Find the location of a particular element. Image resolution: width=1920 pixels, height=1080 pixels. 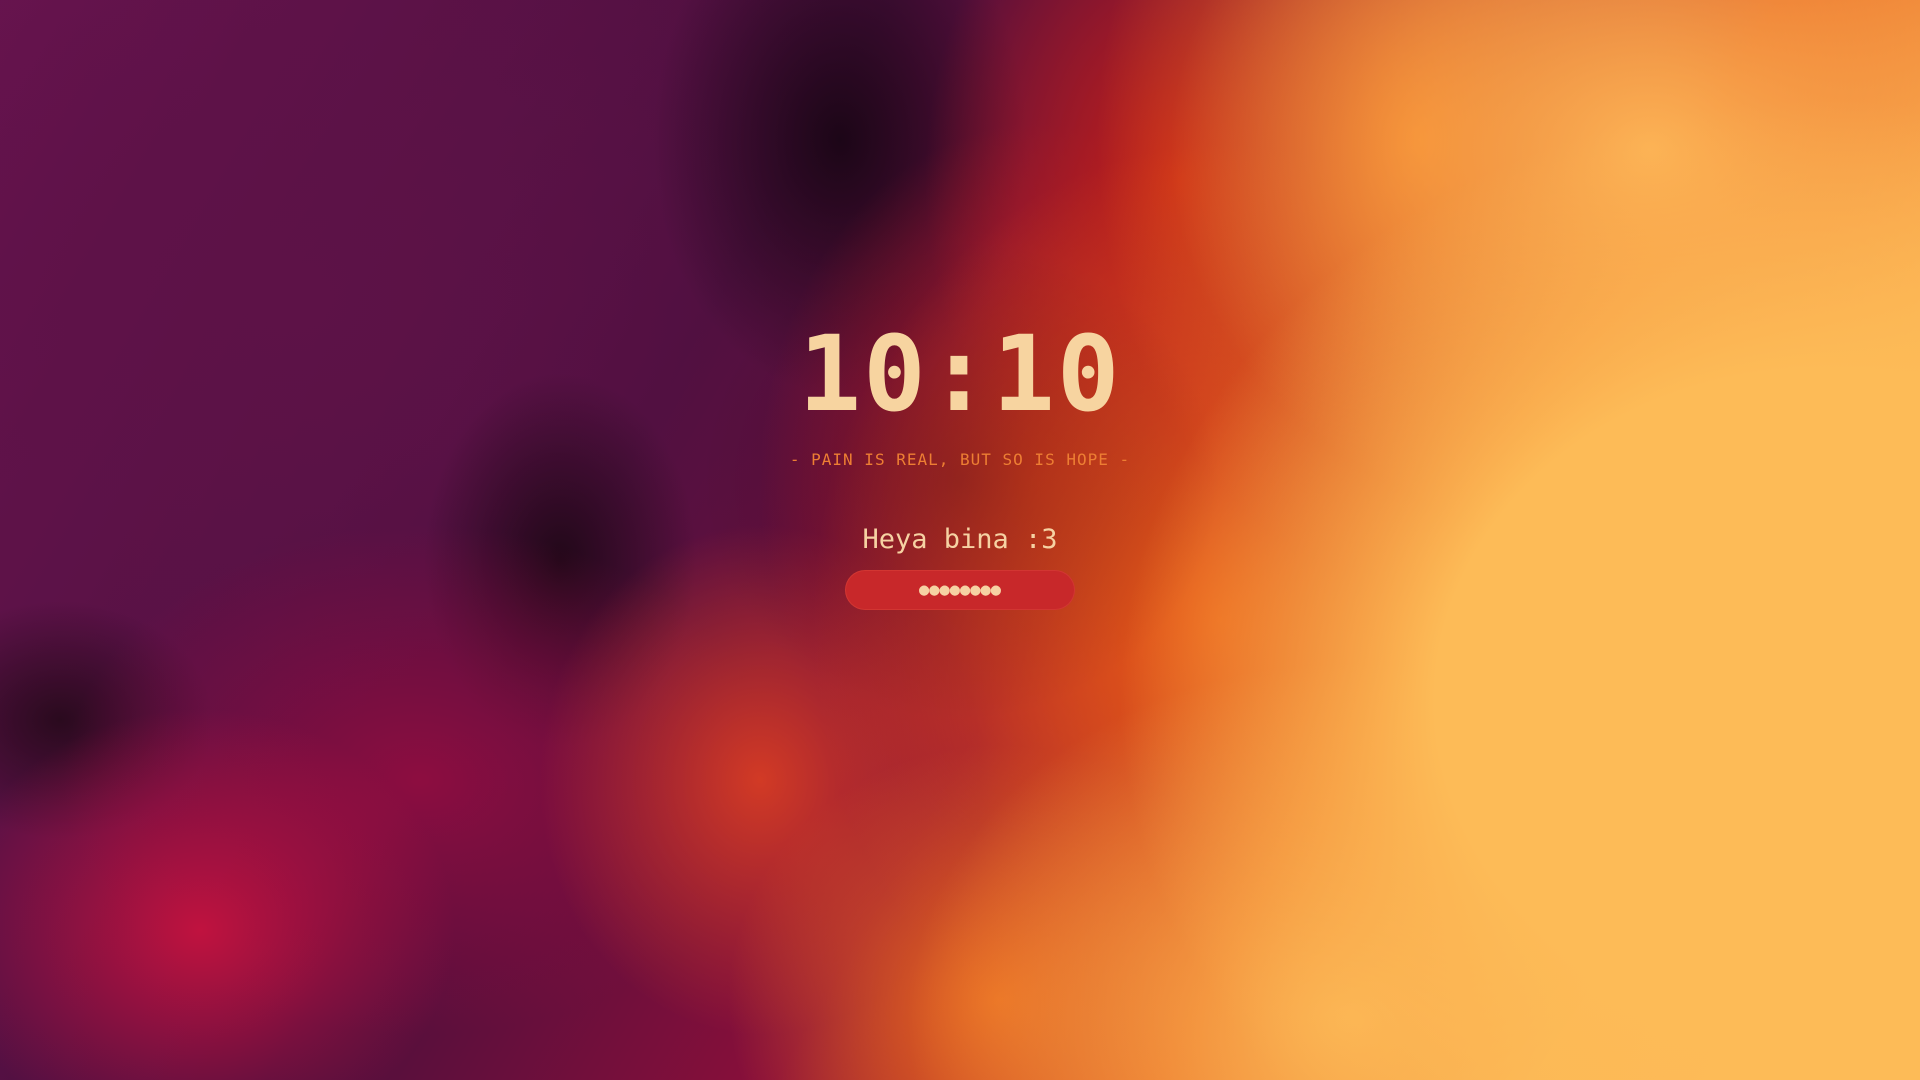

password-input: ●●●●●●●● is located at coordinates (960, 590).